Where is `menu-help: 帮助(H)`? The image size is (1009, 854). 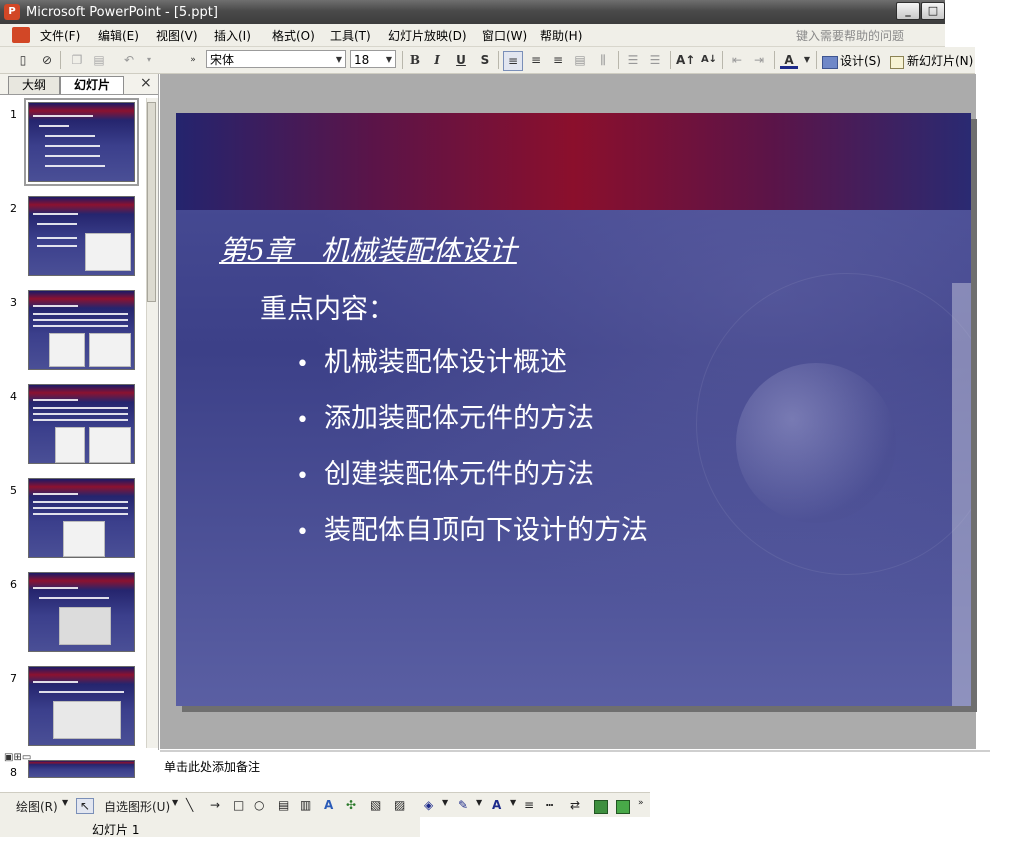
menu-help: 帮助(H) is located at coordinates (561, 35).